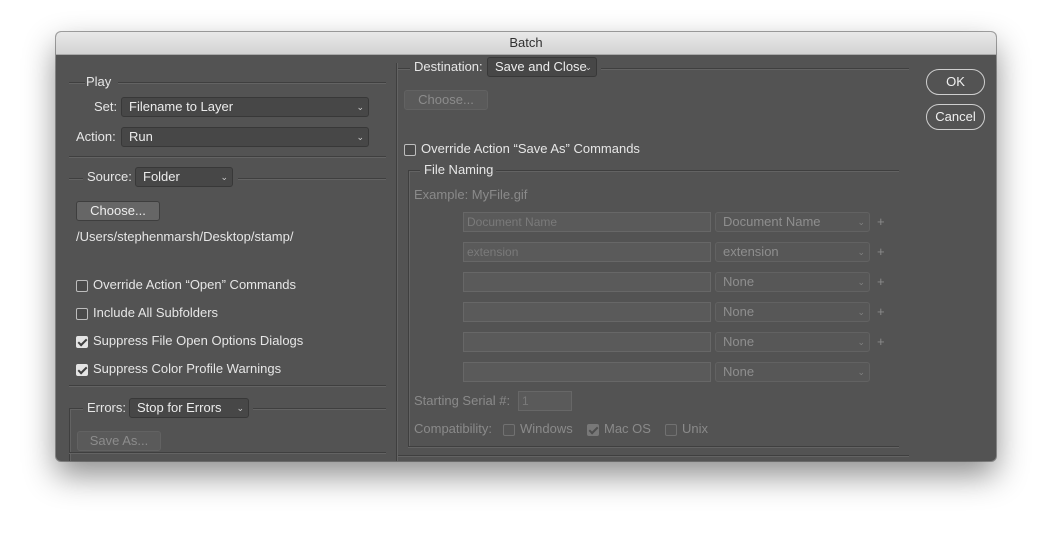 The image size is (1052, 541). What do you see at coordinates (739, 281) in the screenshot?
I see `naming-select-3-value: None` at bounding box center [739, 281].